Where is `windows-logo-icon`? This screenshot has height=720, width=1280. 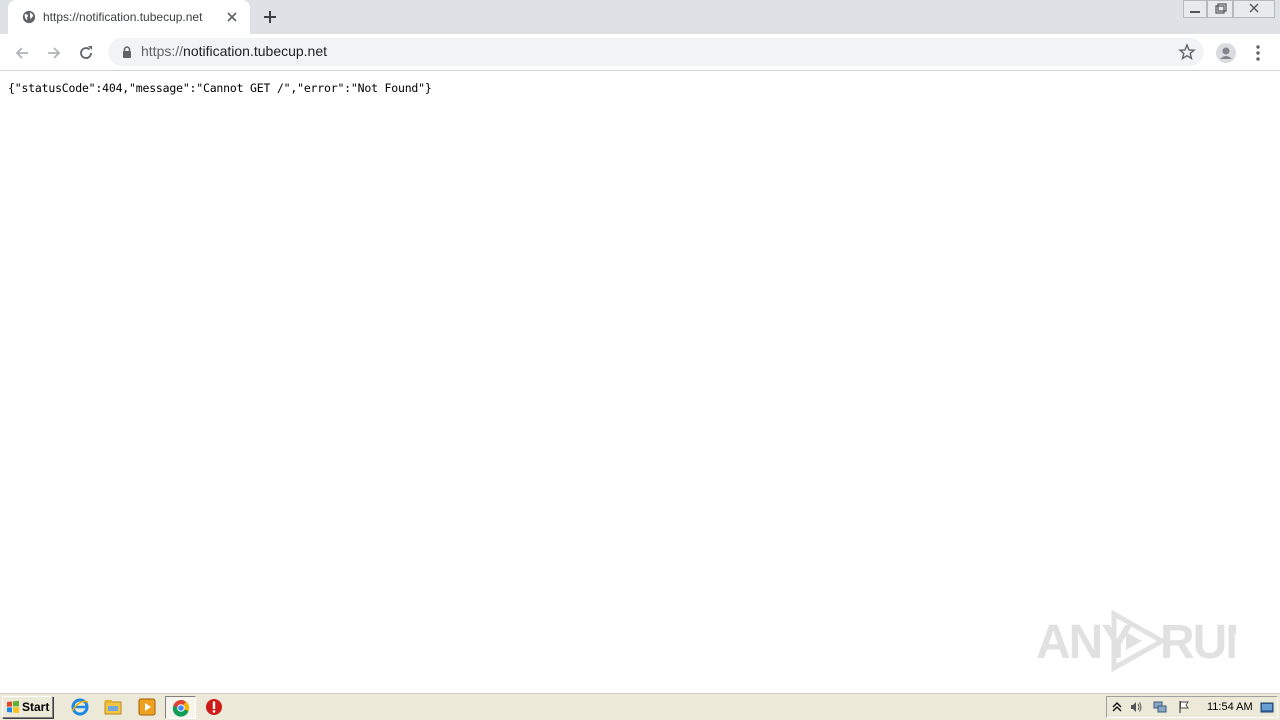 windows-logo-icon is located at coordinates (13, 706).